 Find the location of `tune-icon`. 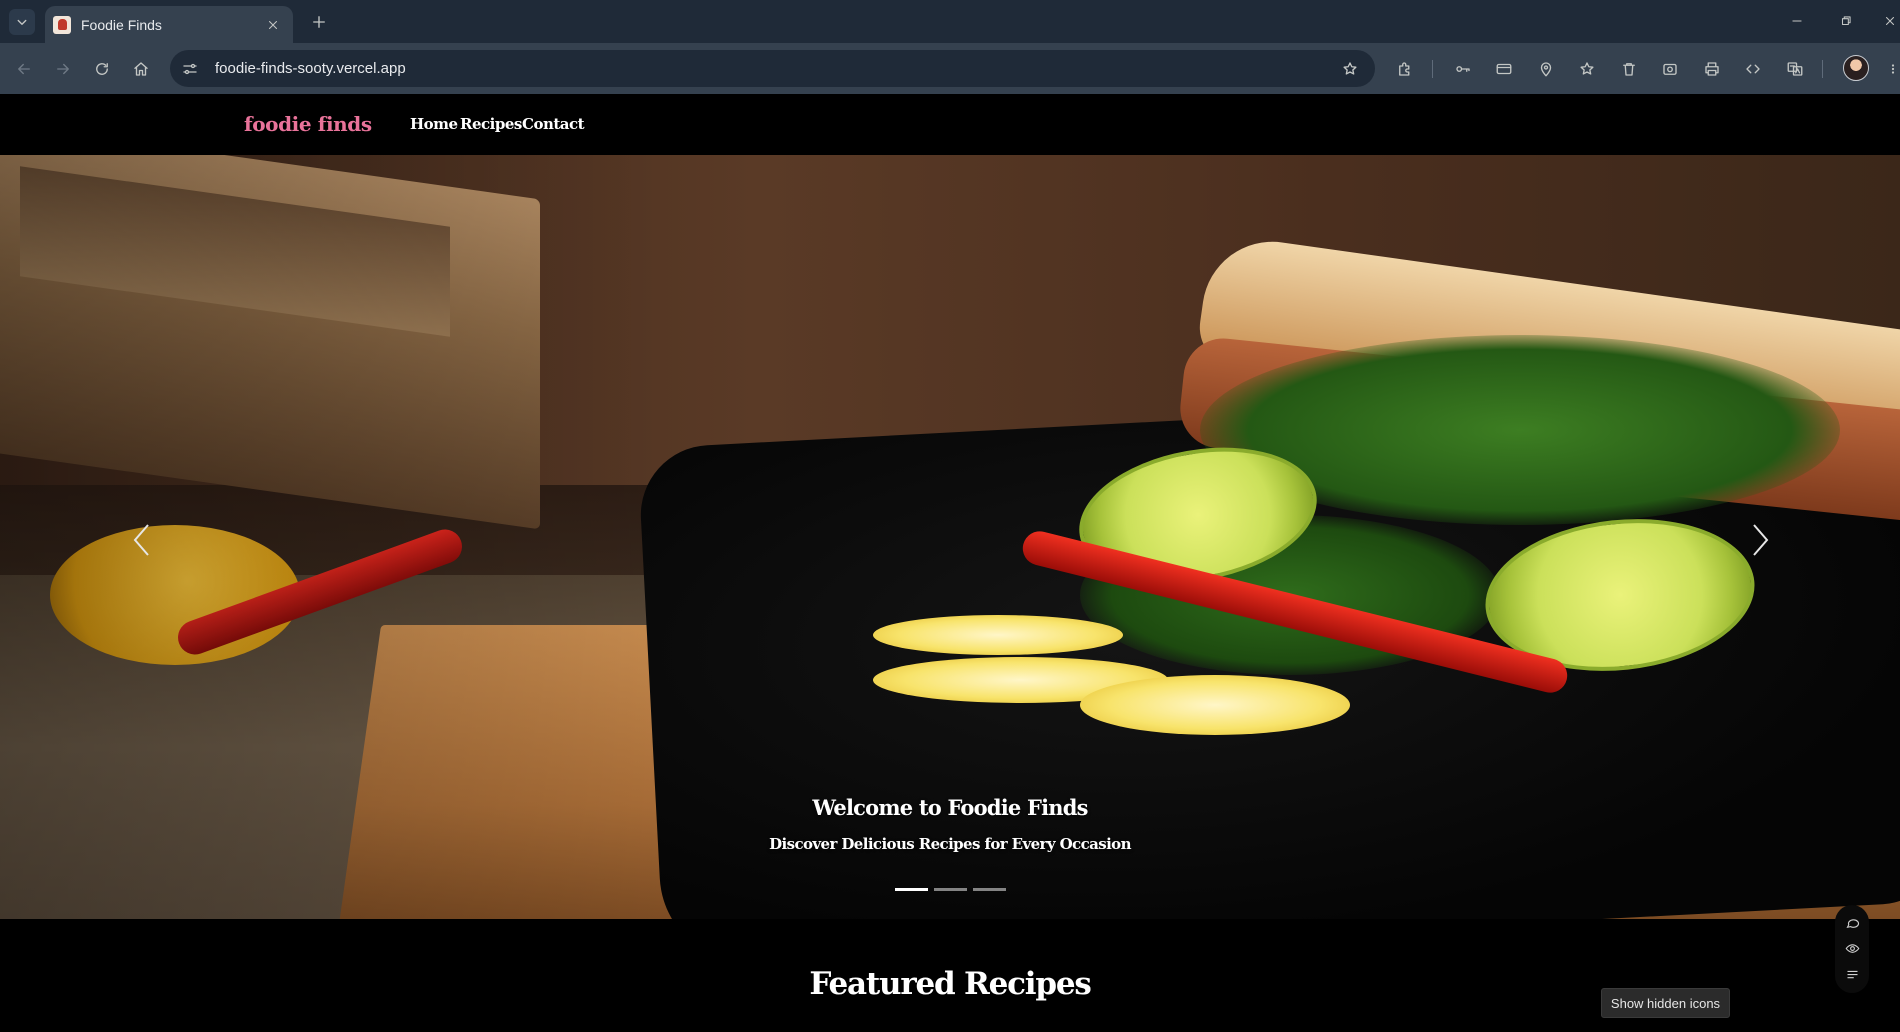

tune-icon is located at coordinates (190, 68).